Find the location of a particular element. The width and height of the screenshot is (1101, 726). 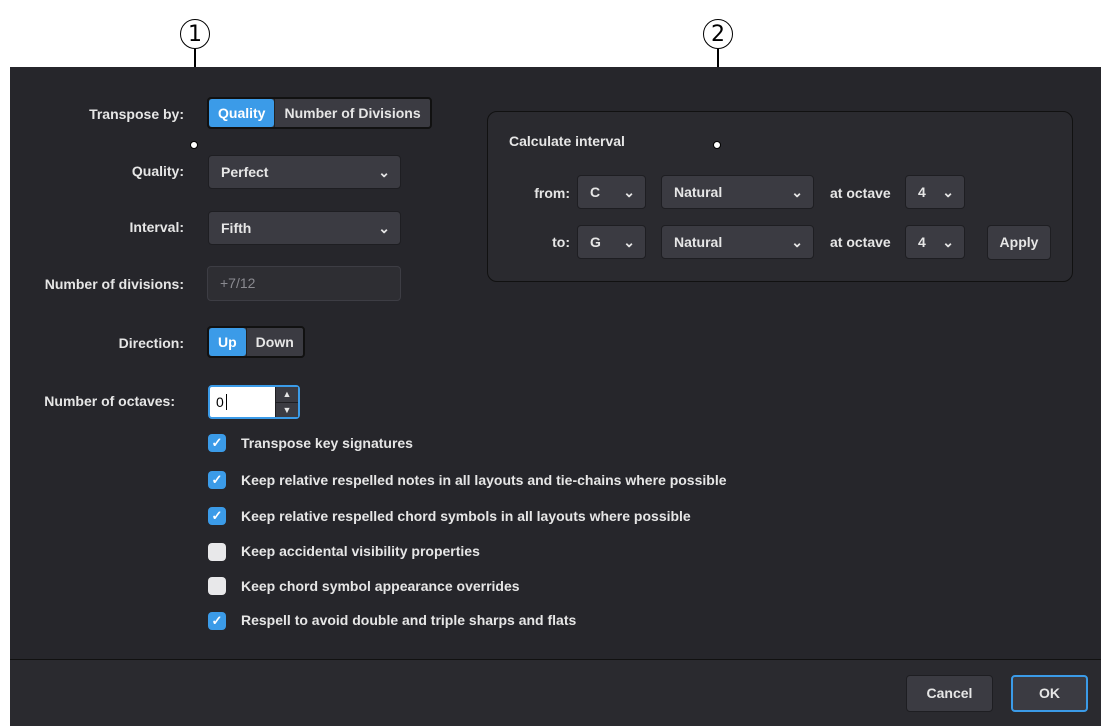

apply-button: Apply is located at coordinates (1019, 242).